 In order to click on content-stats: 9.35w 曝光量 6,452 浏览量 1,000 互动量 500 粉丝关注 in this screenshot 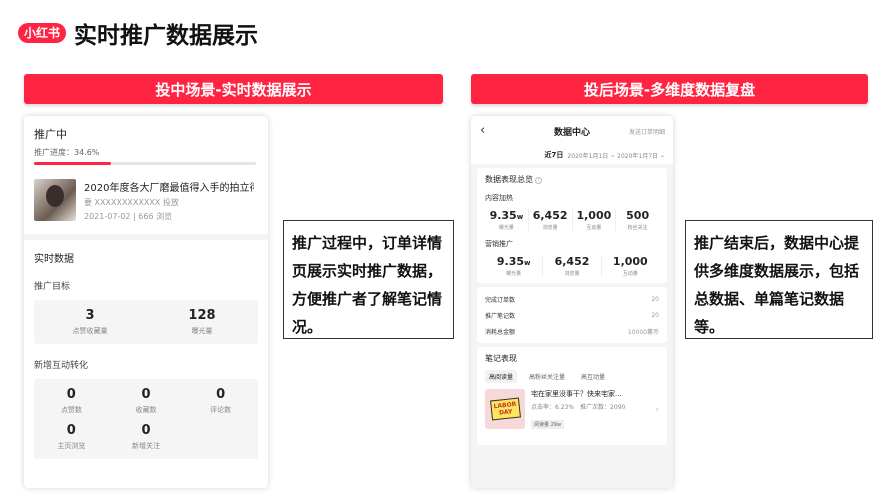, I will do `click(572, 220)`.